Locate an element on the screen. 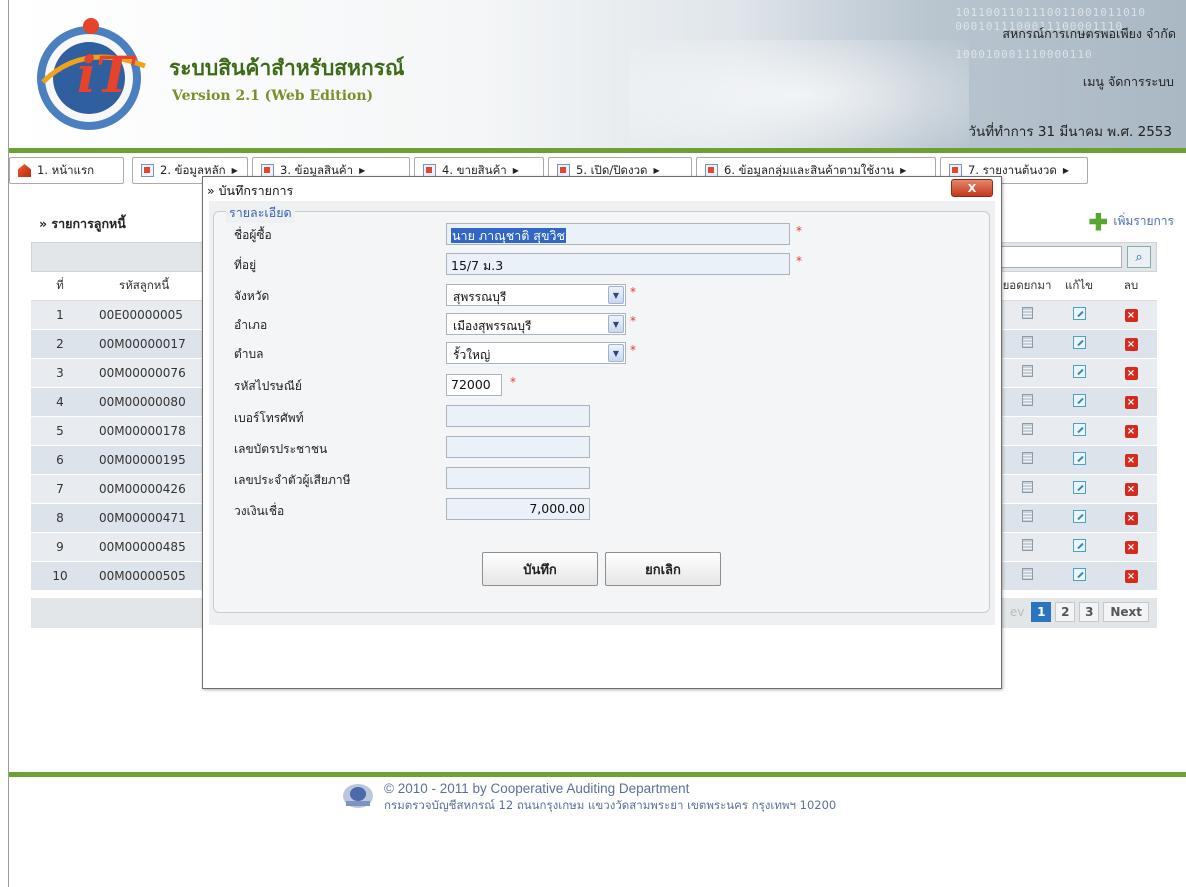  menu-item-home: 1. หน้าแรก is located at coordinates (66, 170).